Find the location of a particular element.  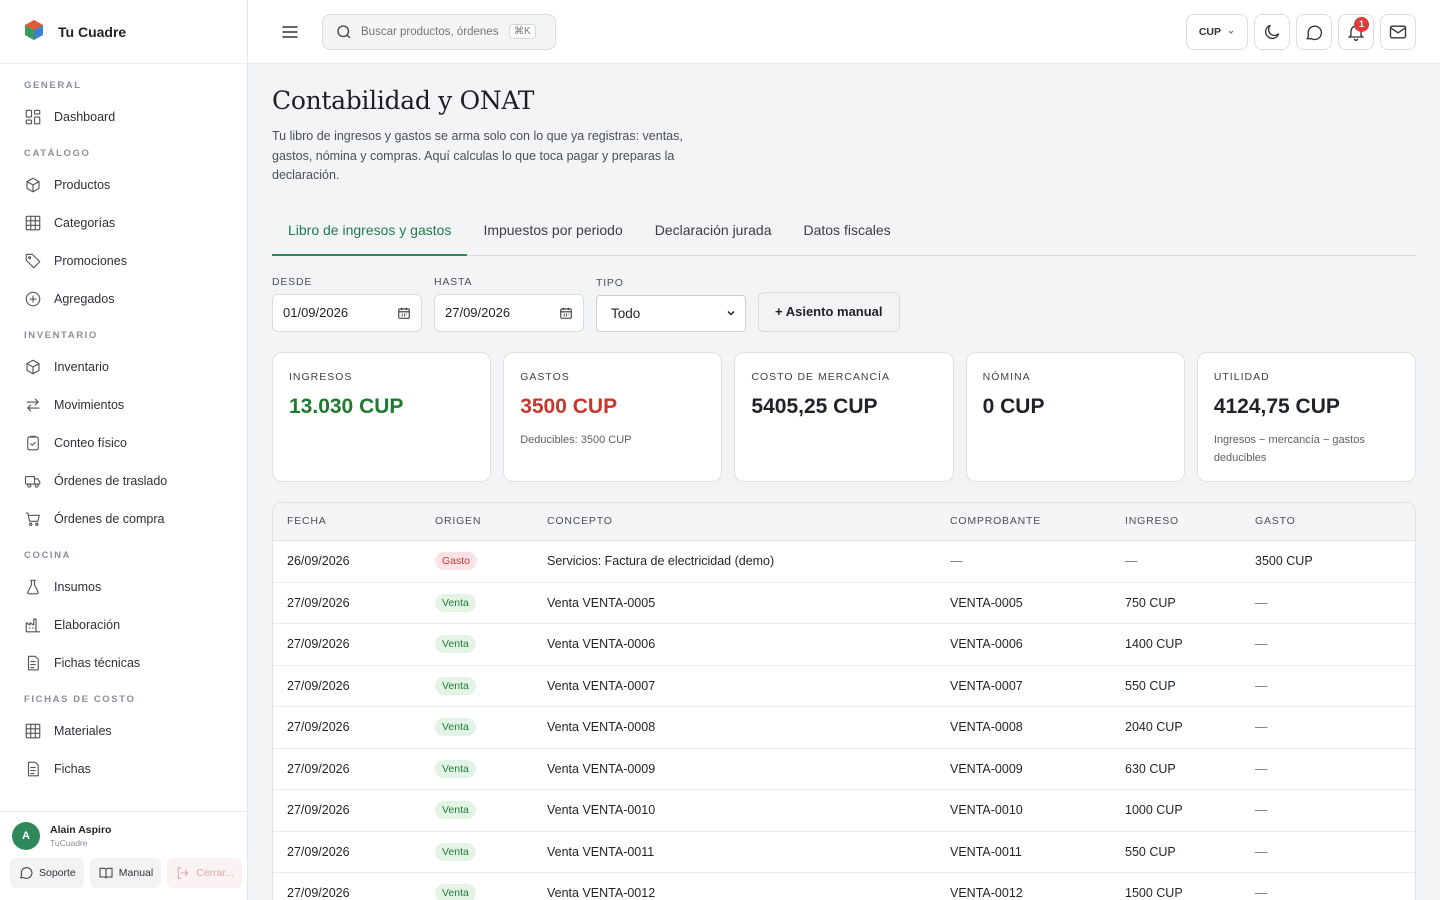

notification-badge: 1 is located at coordinates (1361, 24).